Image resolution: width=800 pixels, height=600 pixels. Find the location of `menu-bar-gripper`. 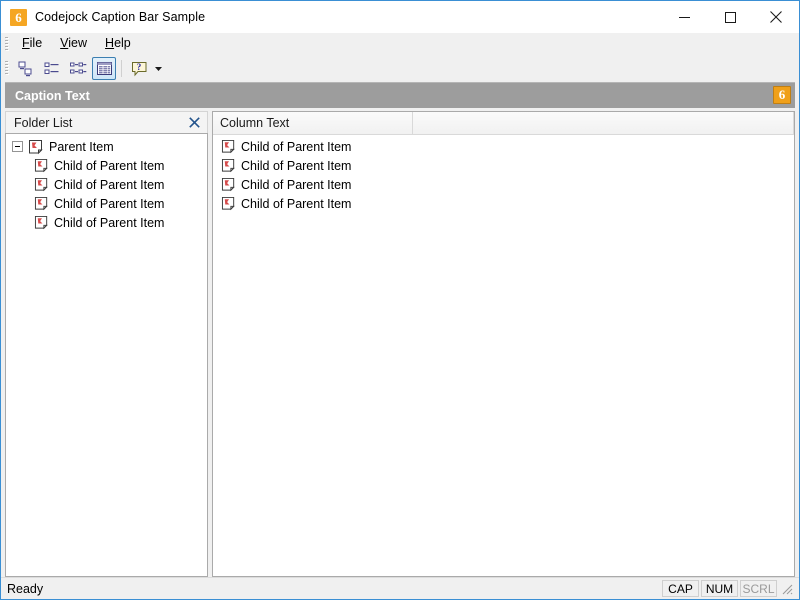

menu-bar-gripper is located at coordinates (6, 43).